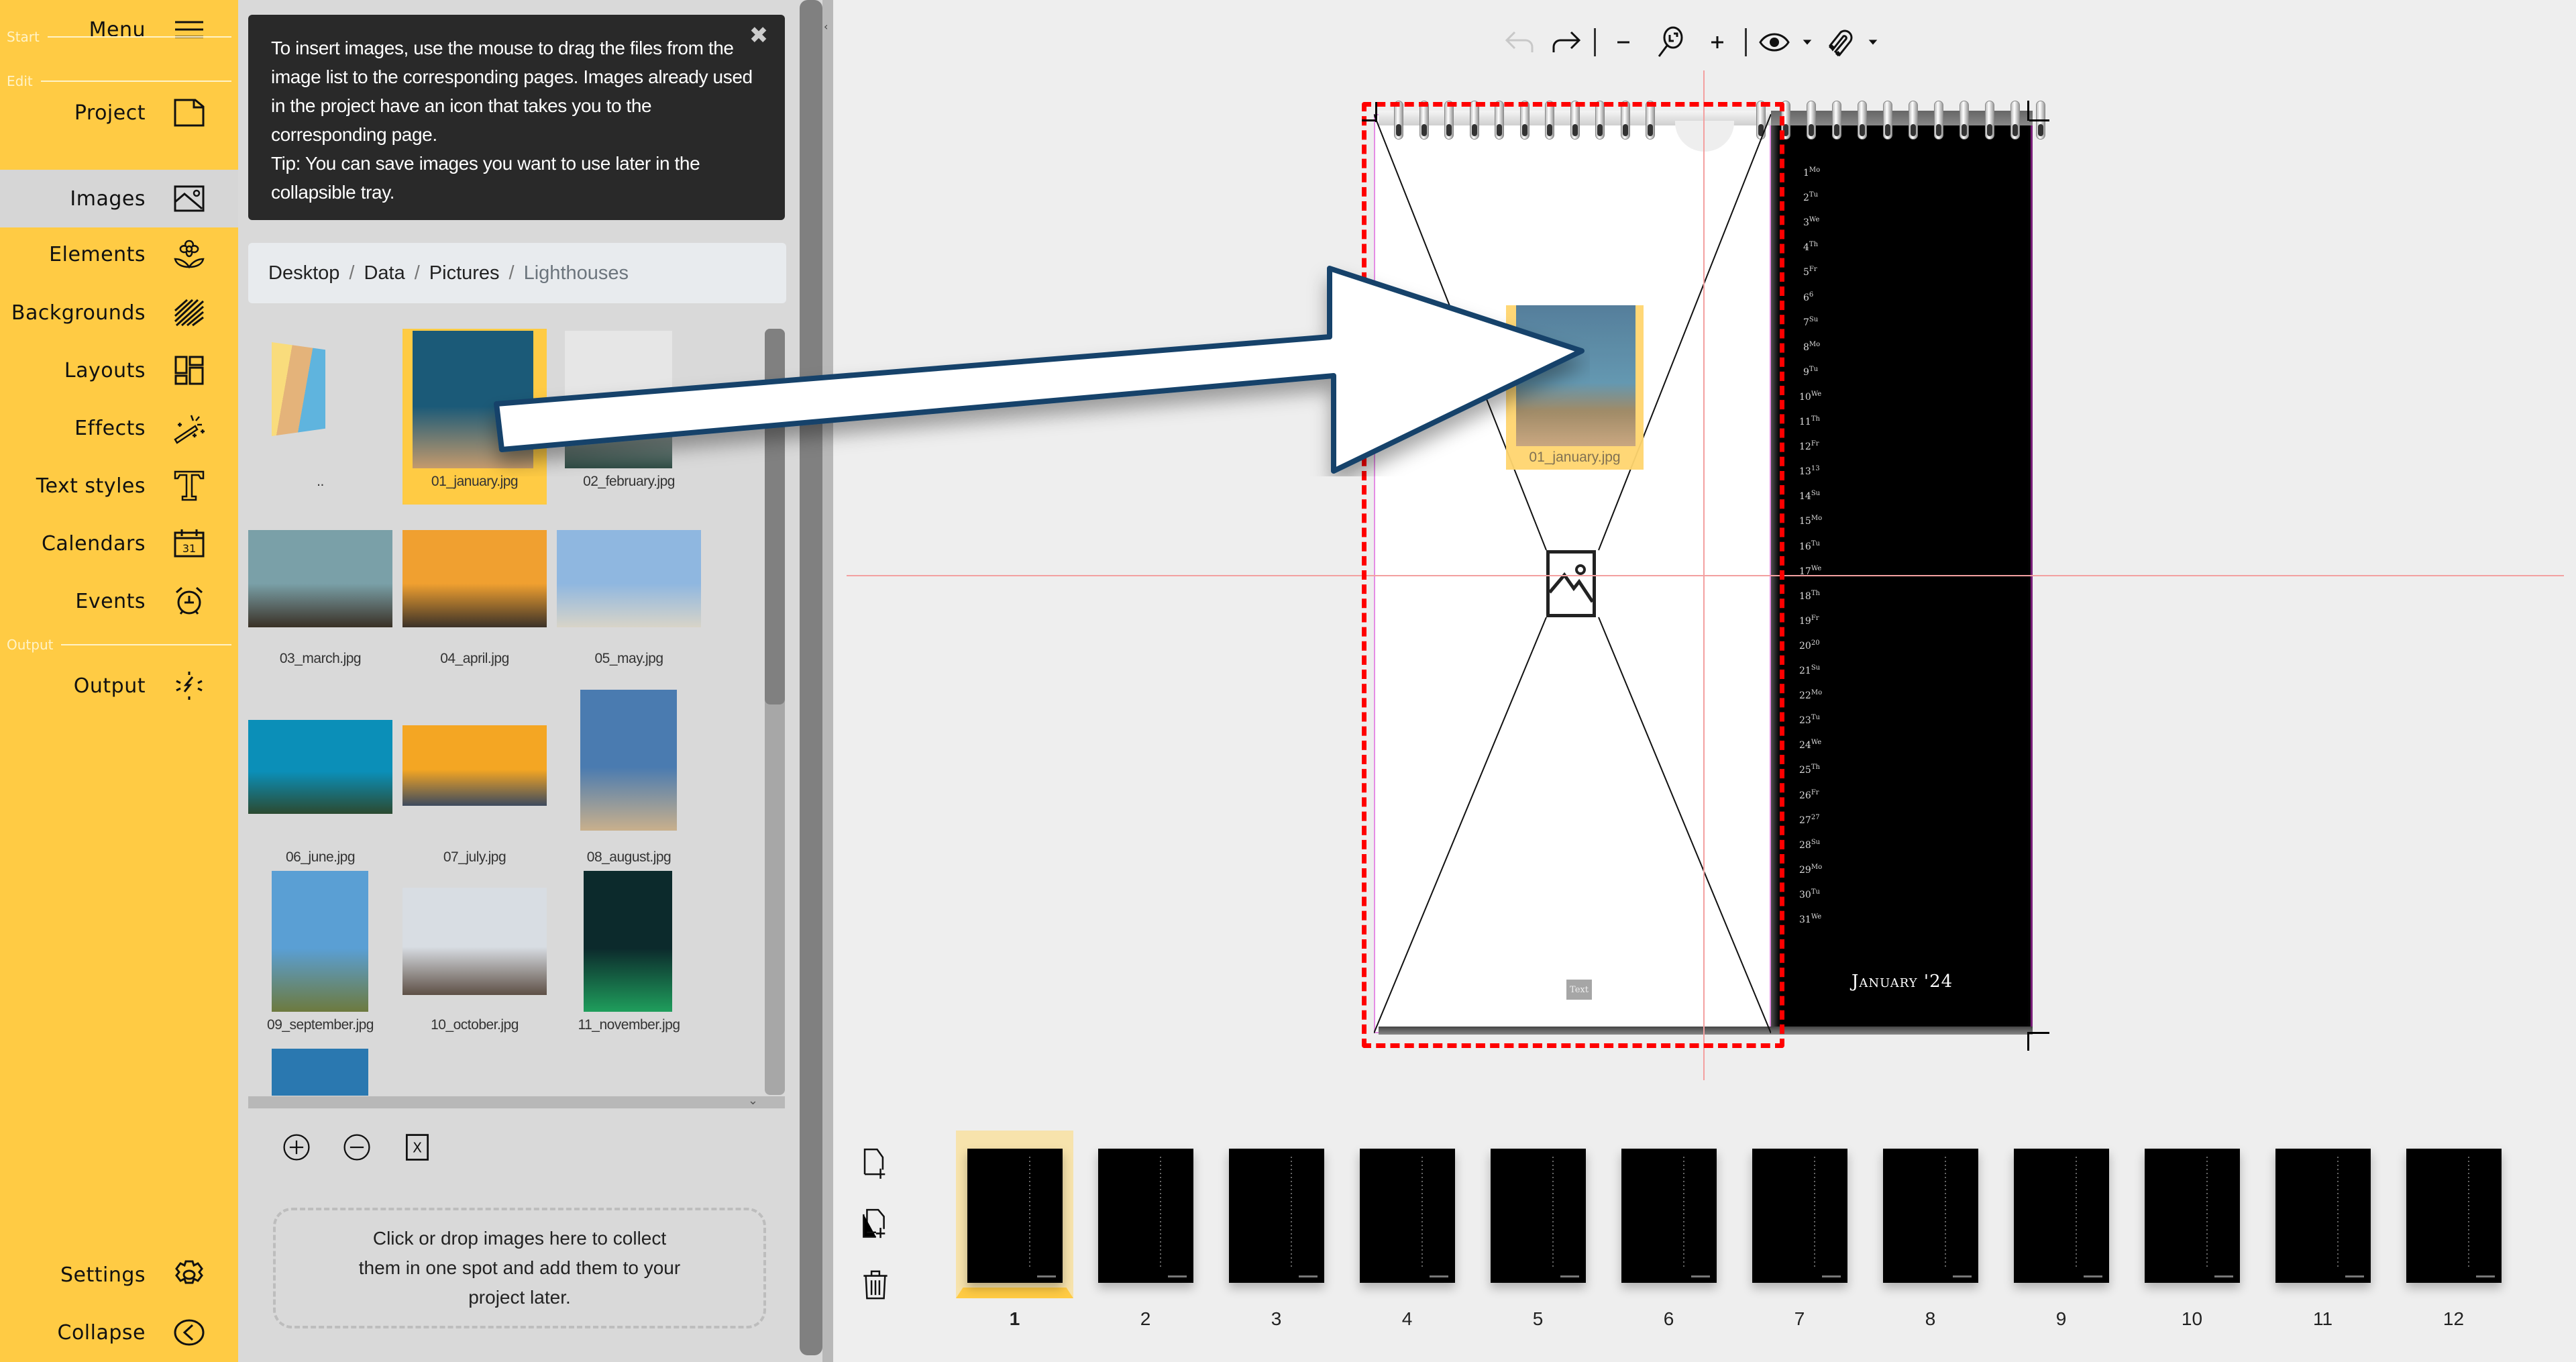 This screenshot has width=2576, height=1362. Describe the element at coordinates (2061, 1231) in the screenshot. I see `page-thumbnail: 9` at that location.